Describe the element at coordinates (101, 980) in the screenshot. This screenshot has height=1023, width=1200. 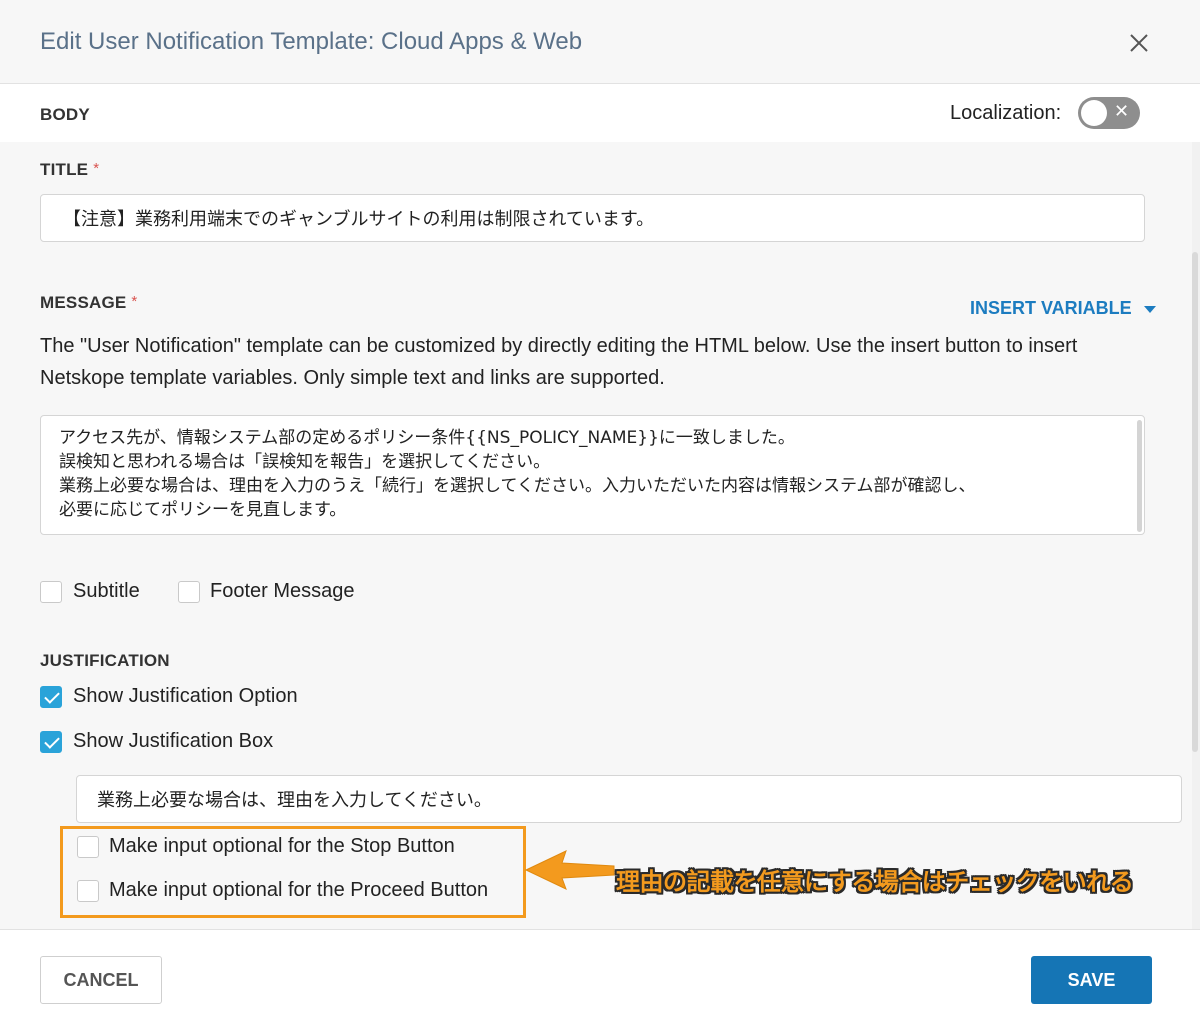
I see `cancel-button: CANCEL` at that location.